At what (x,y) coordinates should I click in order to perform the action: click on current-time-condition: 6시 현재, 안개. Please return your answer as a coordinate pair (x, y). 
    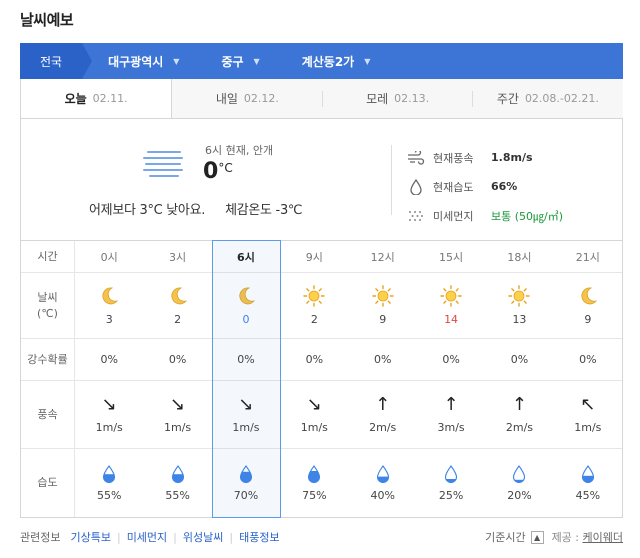
    Looking at the image, I should click on (239, 150).